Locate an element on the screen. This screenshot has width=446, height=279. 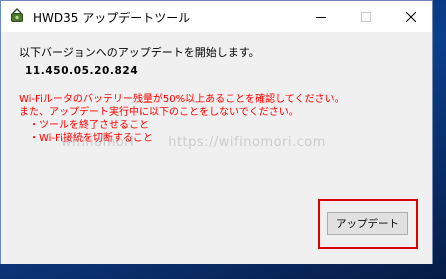
watermark-site-name: wifinomori is located at coordinates (98, 142).